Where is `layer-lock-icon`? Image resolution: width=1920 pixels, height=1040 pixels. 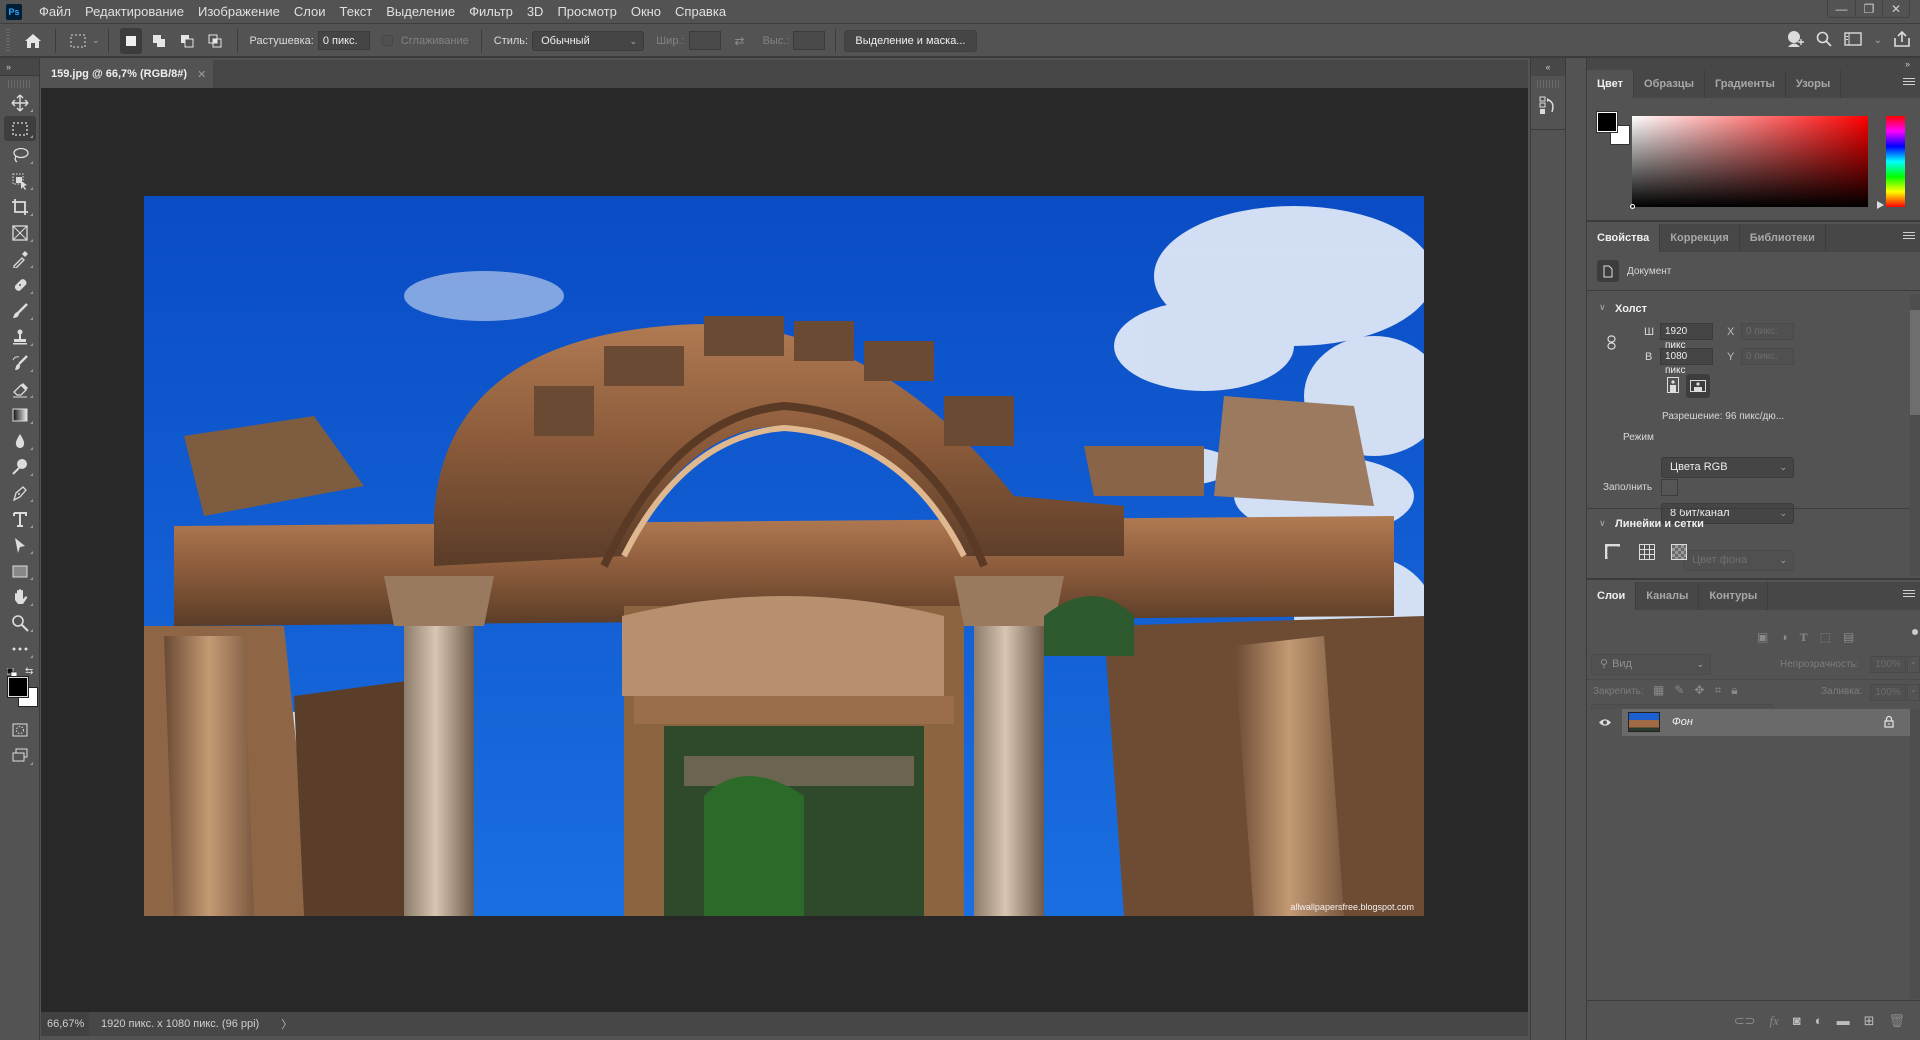 layer-lock-icon is located at coordinates (1889, 723).